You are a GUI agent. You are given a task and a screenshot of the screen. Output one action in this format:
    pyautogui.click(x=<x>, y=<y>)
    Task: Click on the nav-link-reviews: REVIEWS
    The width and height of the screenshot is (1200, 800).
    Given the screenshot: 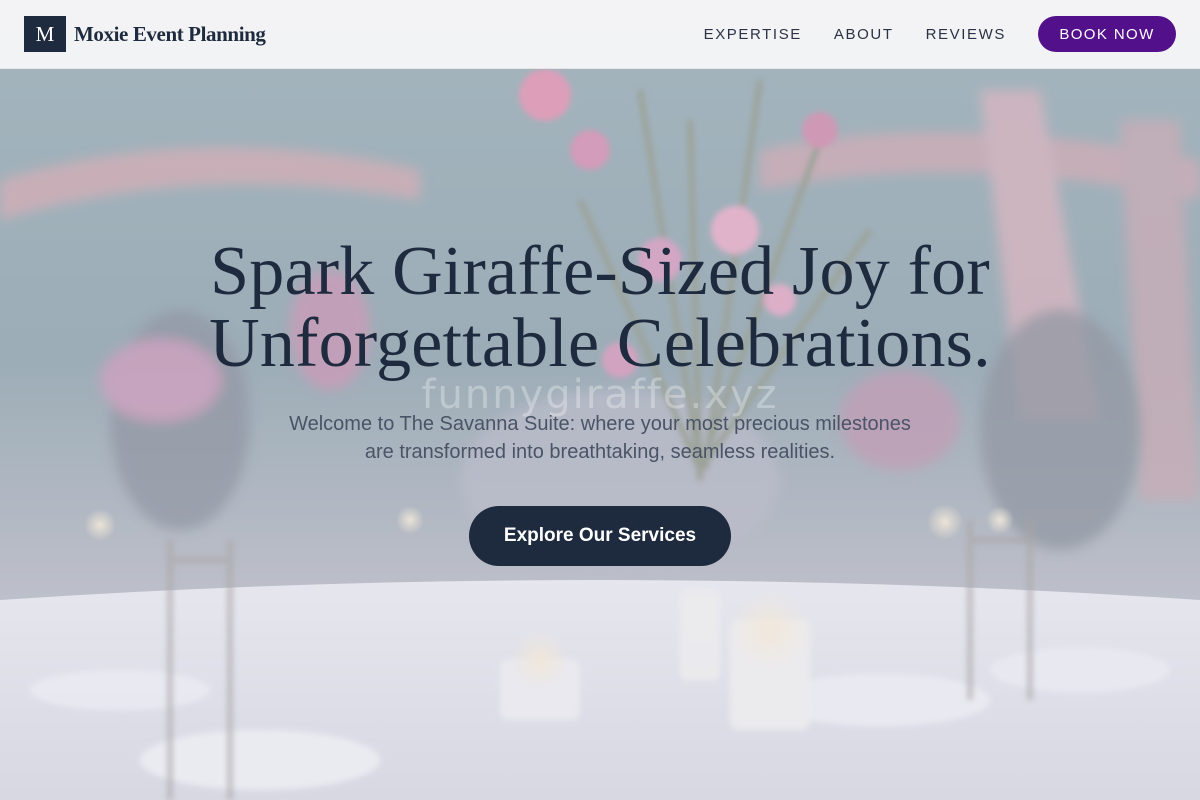 What is the action you would take?
    pyautogui.click(x=966, y=34)
    